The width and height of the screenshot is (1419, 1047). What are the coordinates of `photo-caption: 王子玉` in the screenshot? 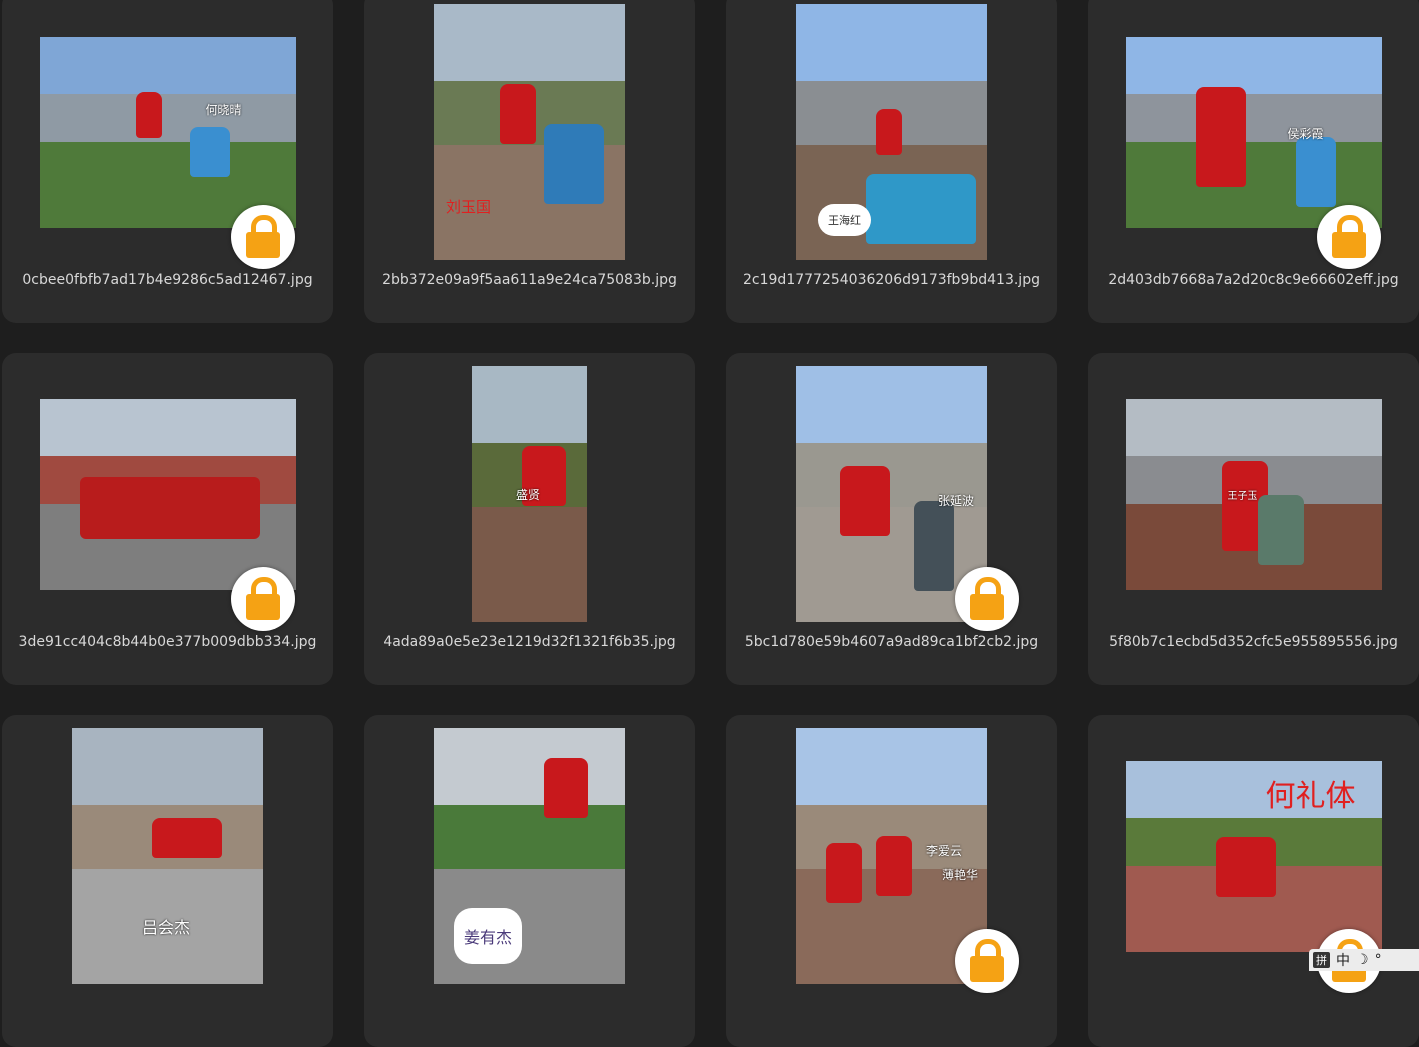 It's located at (1242, 496).